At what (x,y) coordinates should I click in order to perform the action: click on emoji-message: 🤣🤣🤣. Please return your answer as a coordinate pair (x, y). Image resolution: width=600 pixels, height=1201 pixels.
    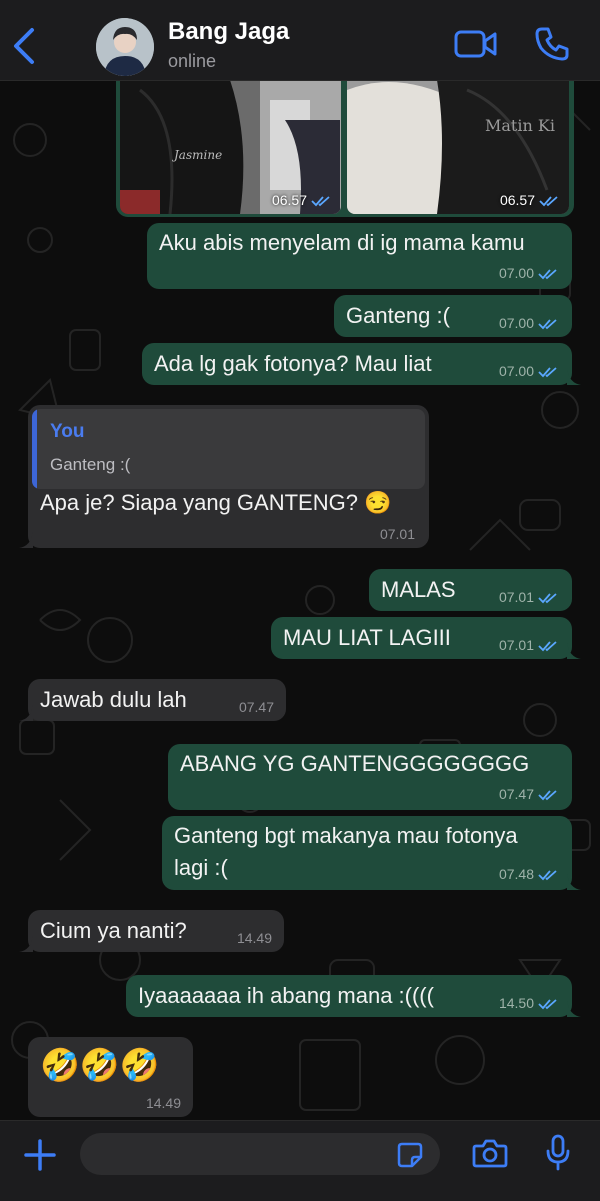
    Looking at the image, I should click on (100, 1065).